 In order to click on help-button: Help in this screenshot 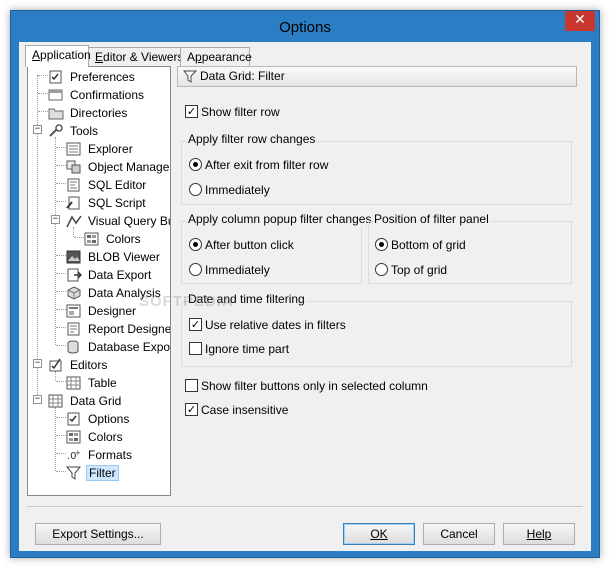, I will do `click(539, 534)`.